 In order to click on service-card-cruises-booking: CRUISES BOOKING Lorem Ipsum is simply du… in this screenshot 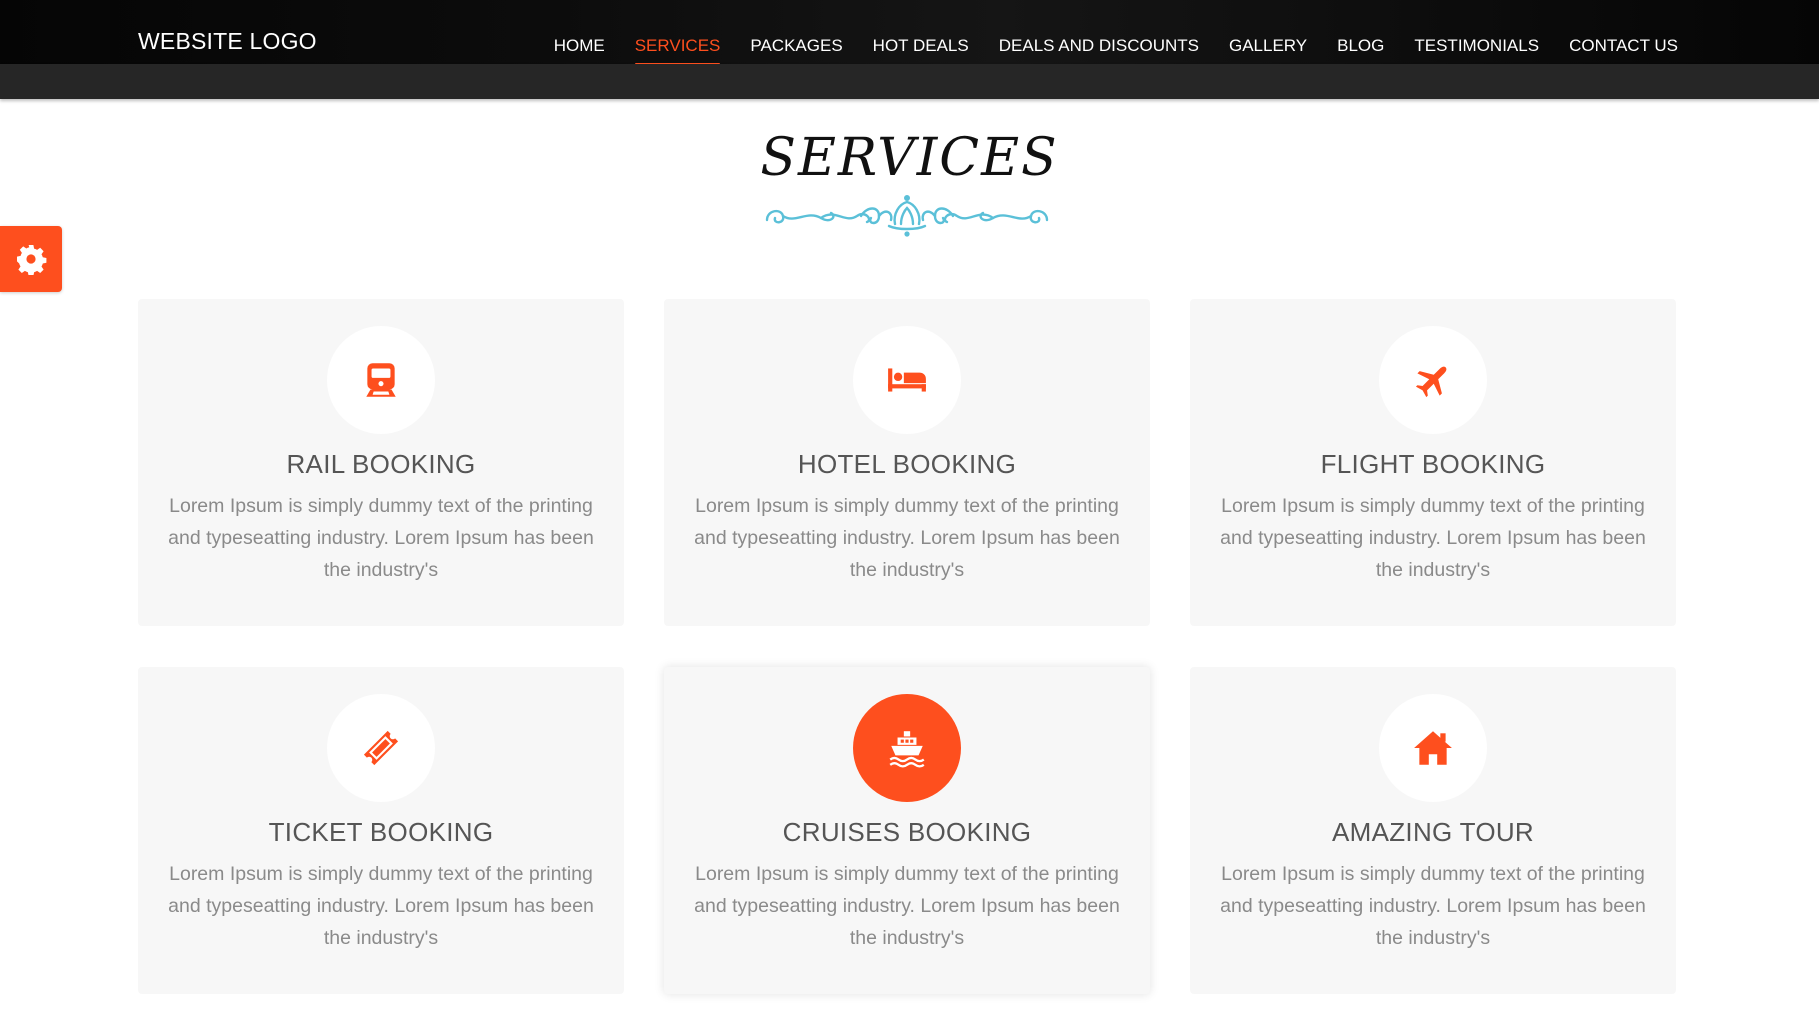, I will do `click(907, 830)`.